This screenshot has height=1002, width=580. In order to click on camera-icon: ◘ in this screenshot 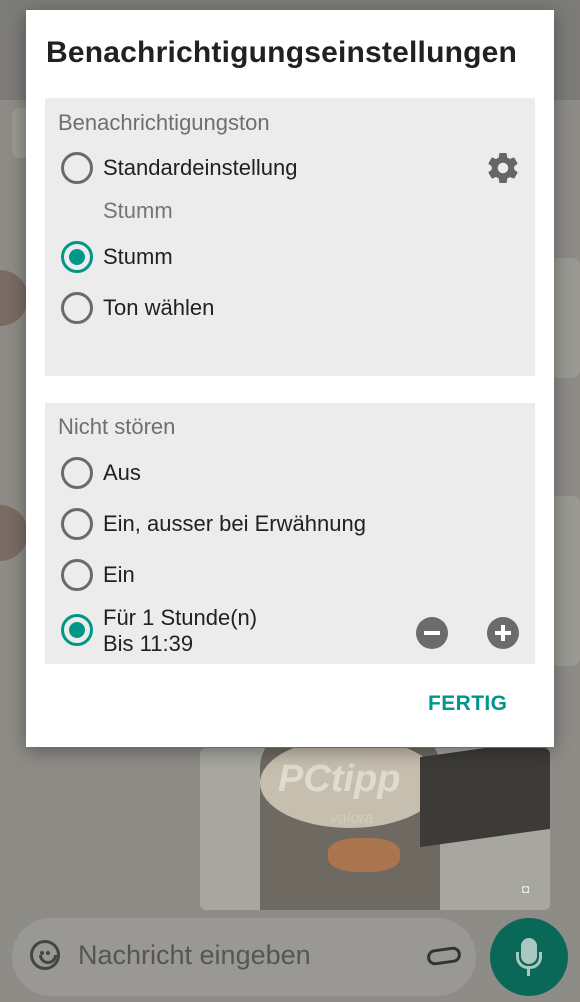, I will do `click(526, 889)`.